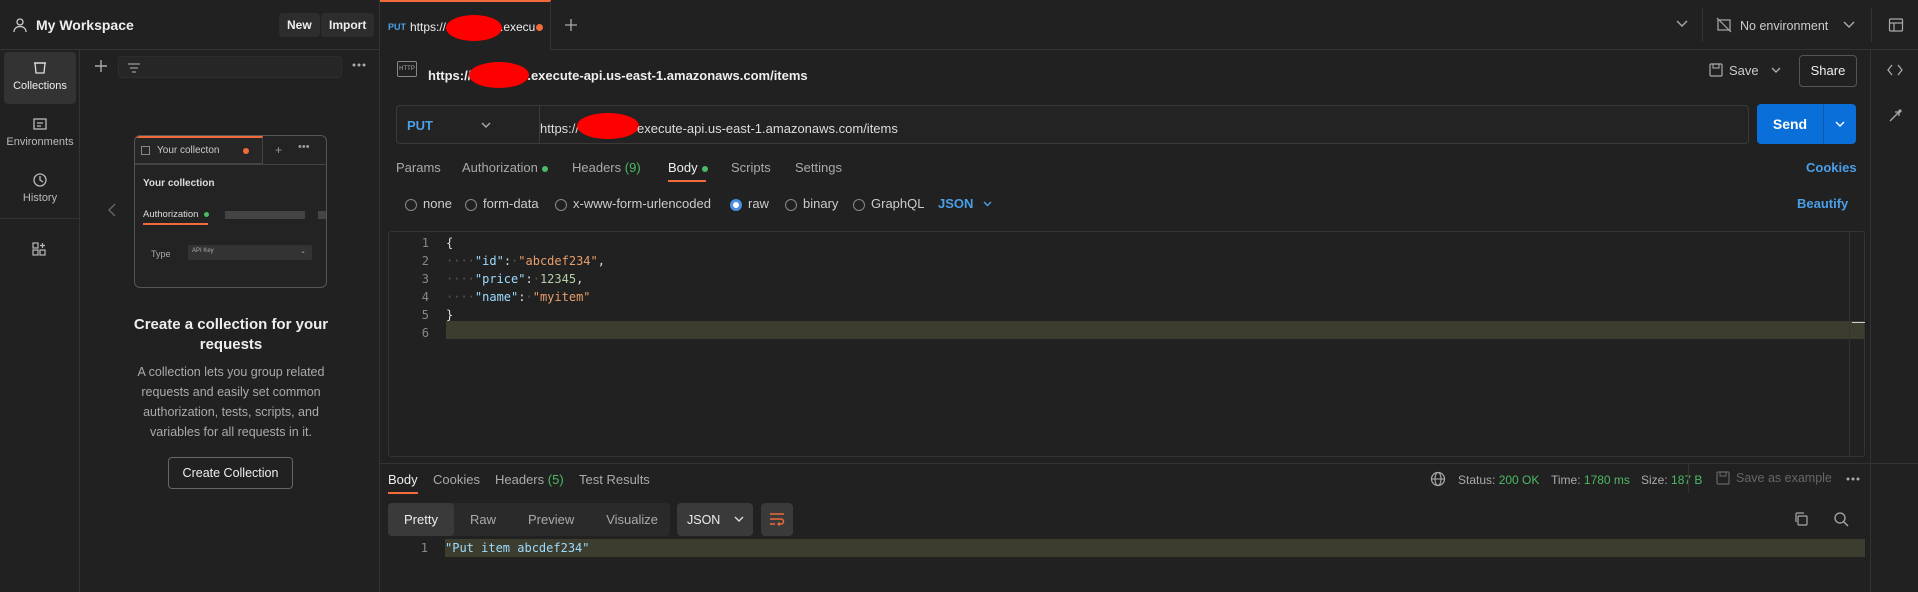  Describe the element at coordinates (39, 249) in the screenshot. I see `apps-icon` at that location.